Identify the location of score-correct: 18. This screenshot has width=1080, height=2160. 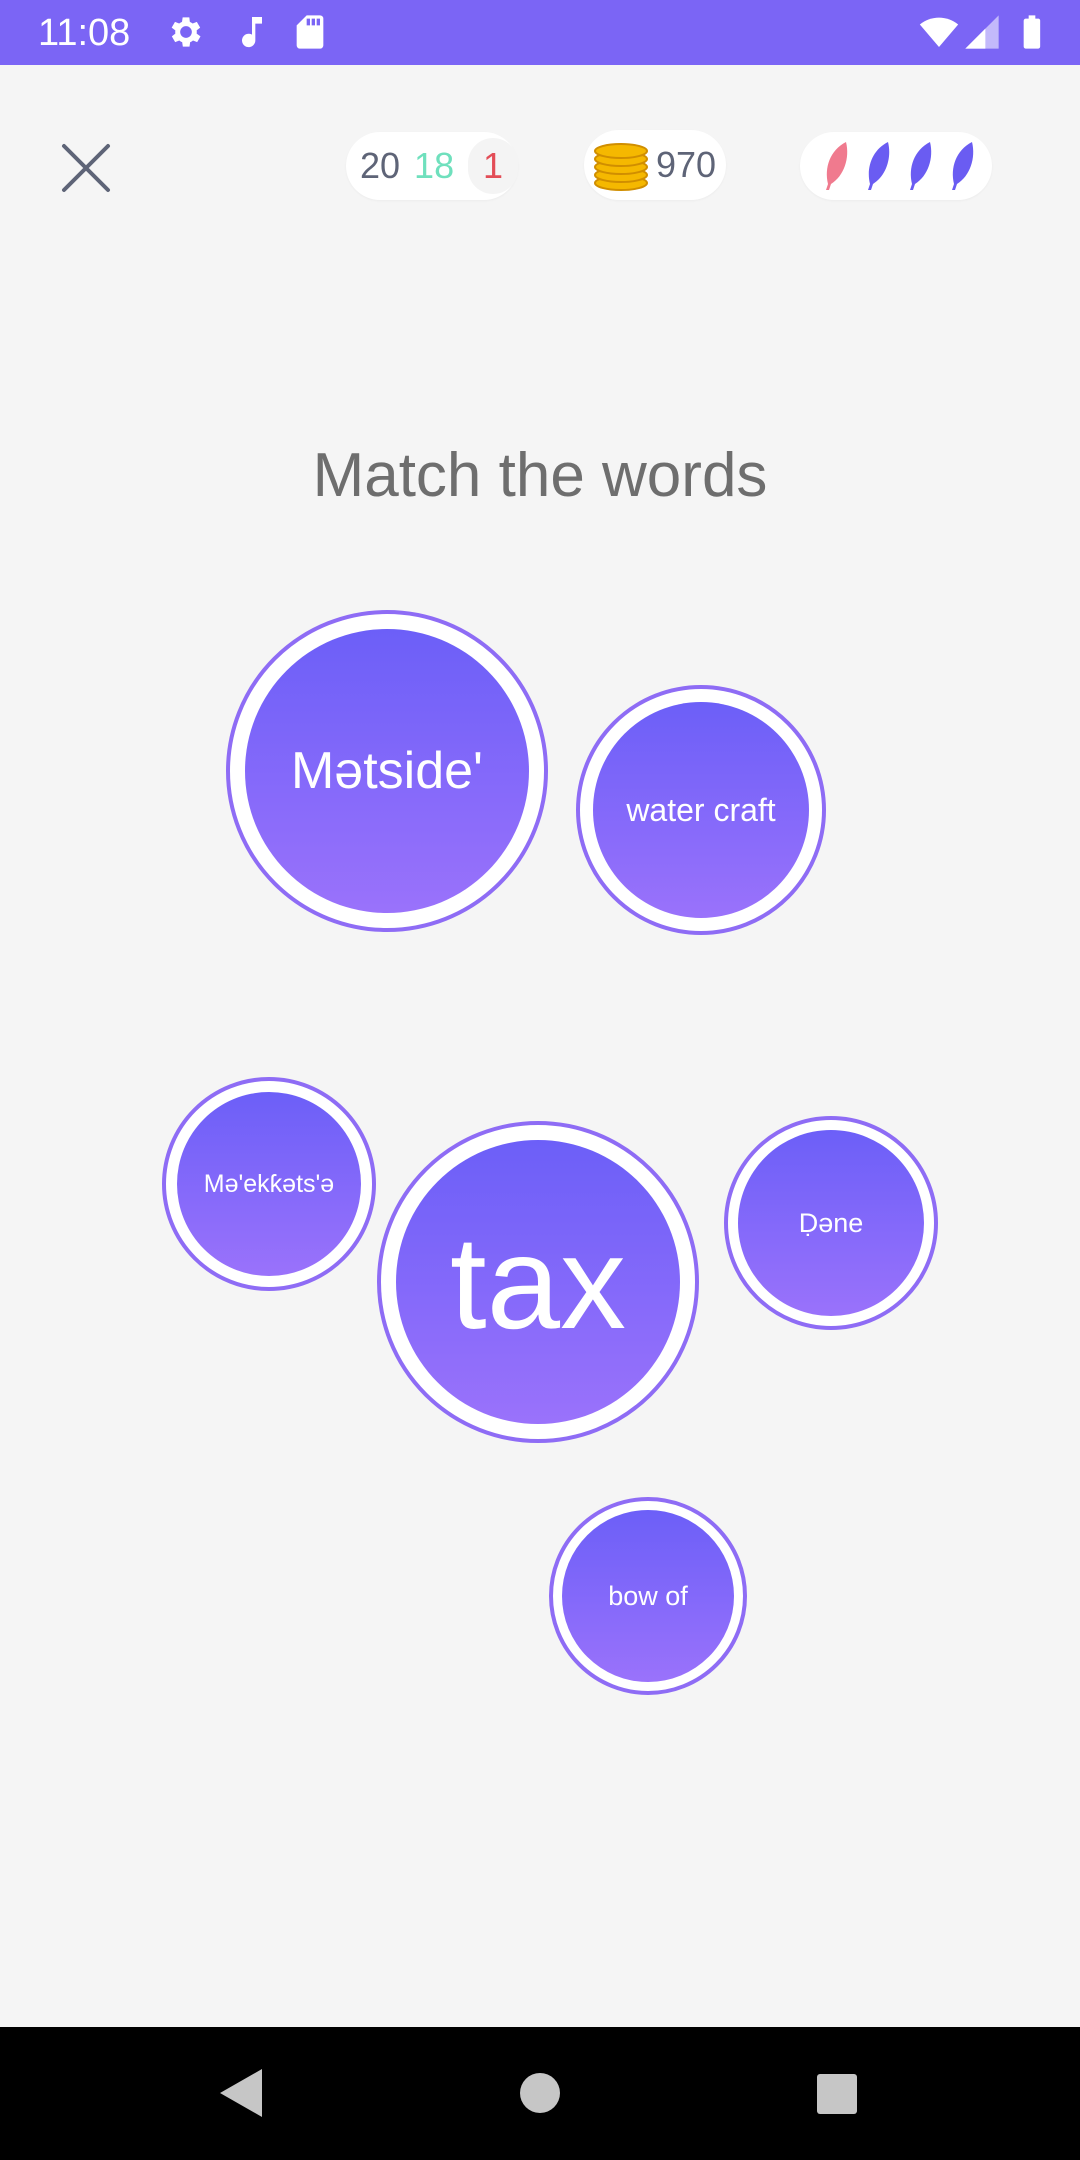
(434, 165).